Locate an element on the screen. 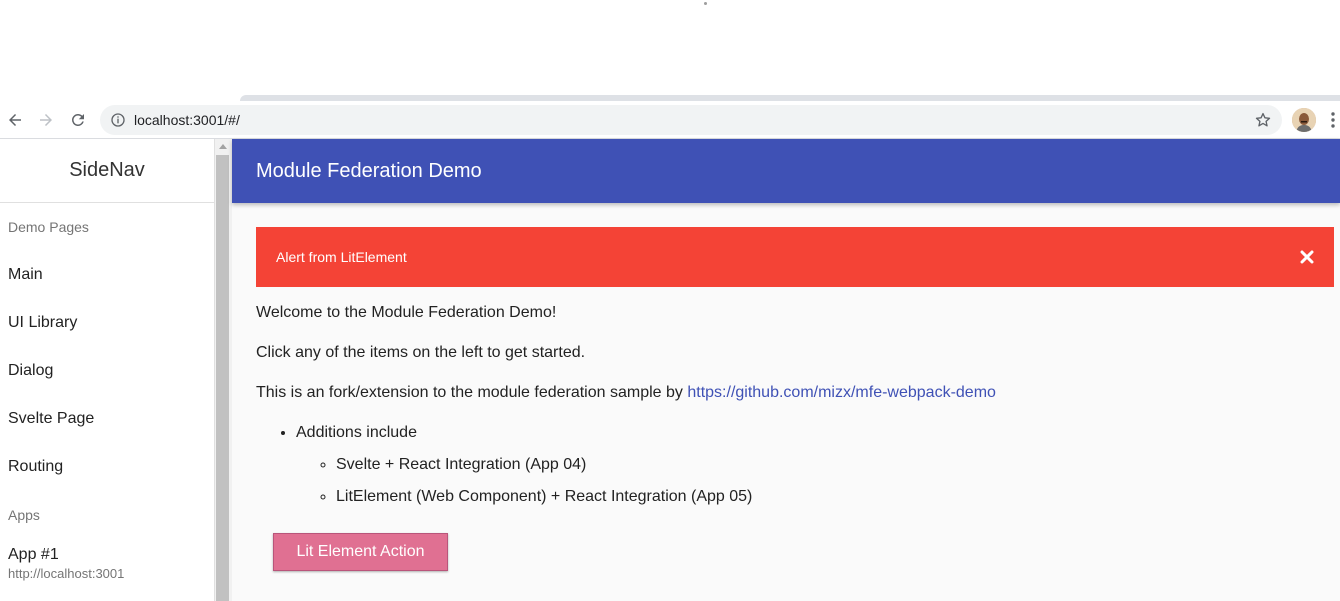  sidenav-scrollbar is located at coordinates (223, 370).